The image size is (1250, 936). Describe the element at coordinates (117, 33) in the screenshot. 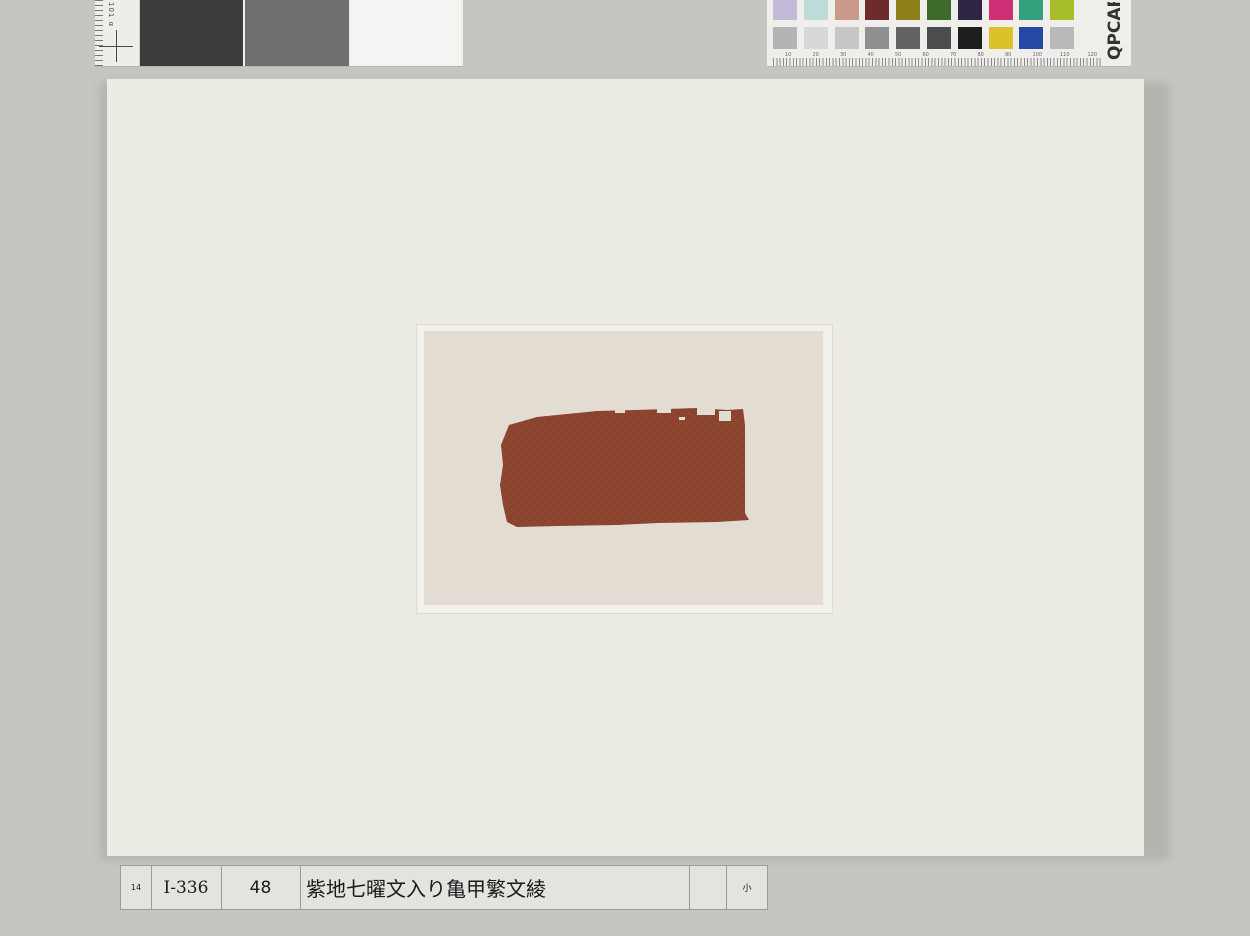

I see `ruler-strip: 101 α` at that location.